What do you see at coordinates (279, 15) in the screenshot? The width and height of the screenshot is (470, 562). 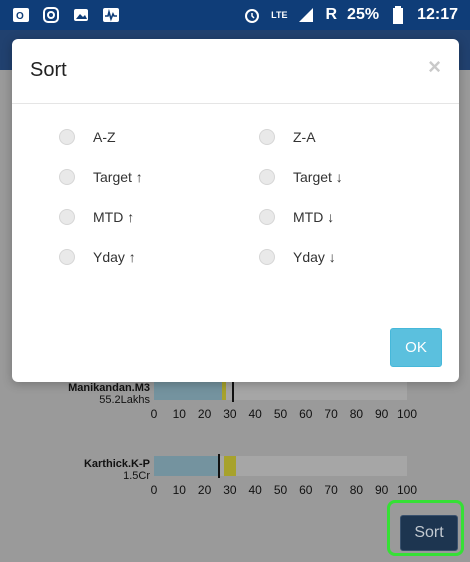 I see `lte-label: LTE` at bounding box center [279, 15].